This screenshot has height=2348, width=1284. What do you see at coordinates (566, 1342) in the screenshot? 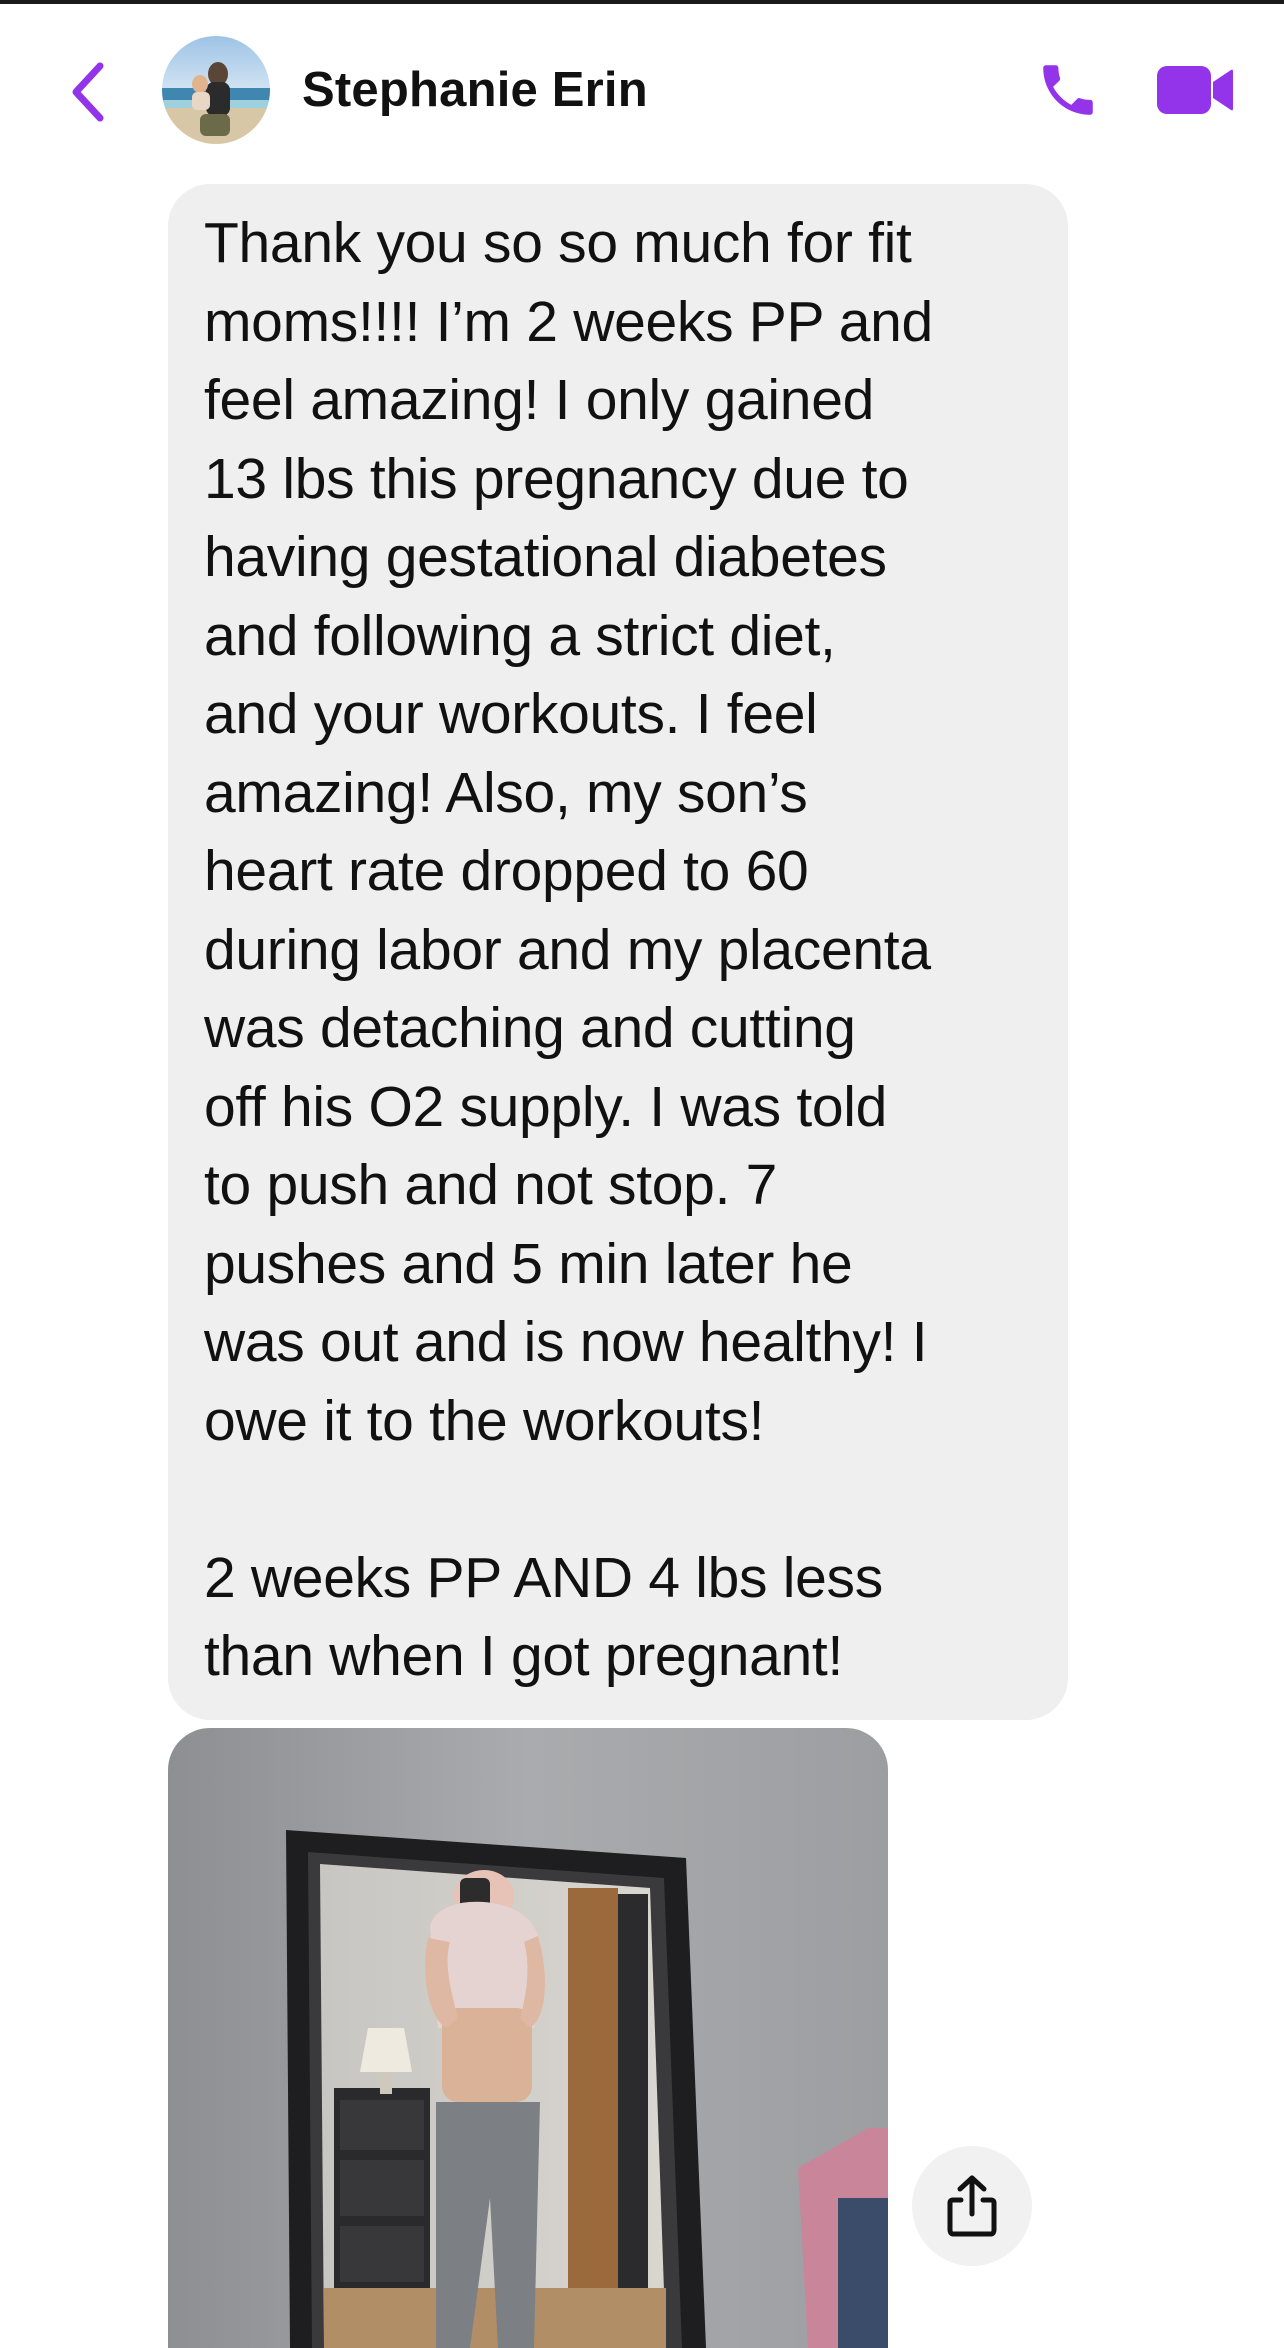
I see `message-line: was out and is now healthy! I` at bounding box center [566, 1342].